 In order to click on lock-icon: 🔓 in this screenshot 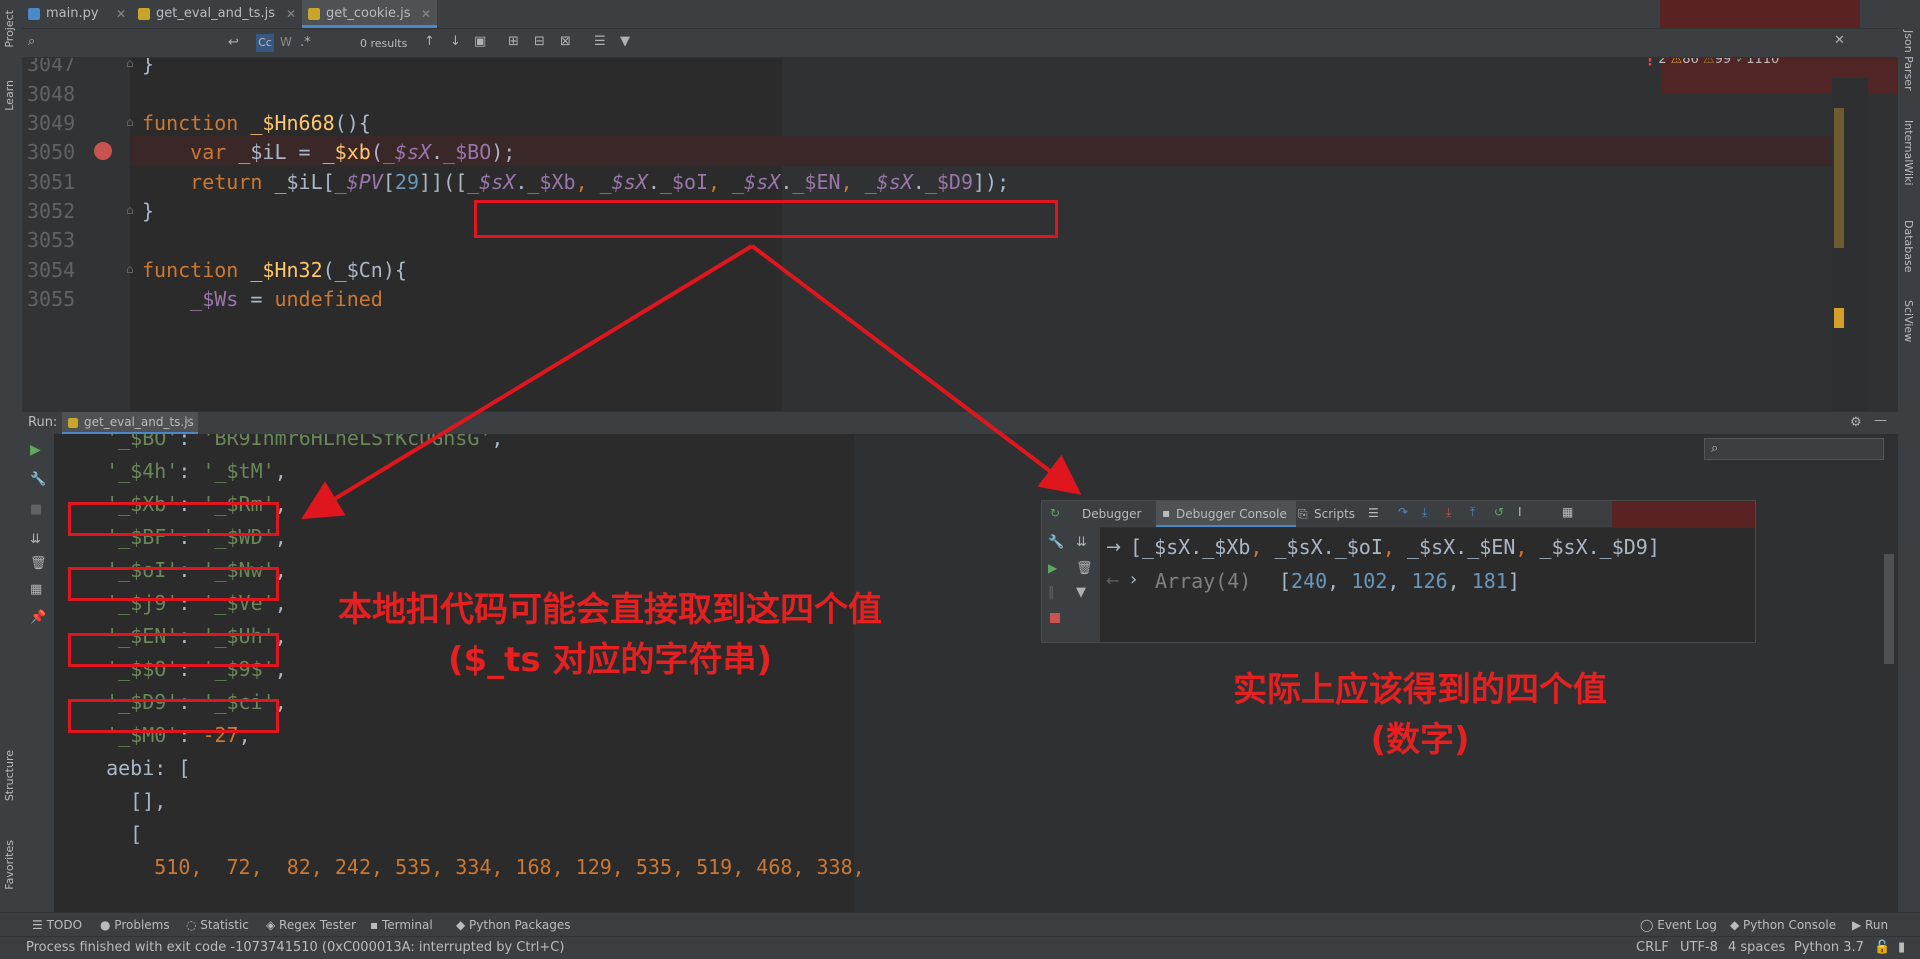, I will do `click(1882, 947)`.